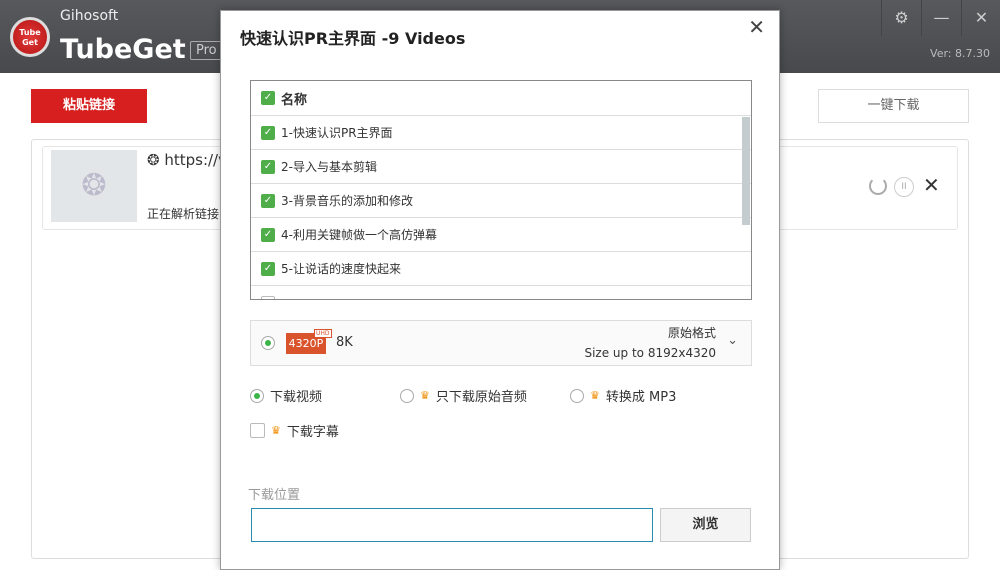  Describe the element at coordinates (756, 27) in the screenshot. I see `dialog-close-button: ✕` at that location.